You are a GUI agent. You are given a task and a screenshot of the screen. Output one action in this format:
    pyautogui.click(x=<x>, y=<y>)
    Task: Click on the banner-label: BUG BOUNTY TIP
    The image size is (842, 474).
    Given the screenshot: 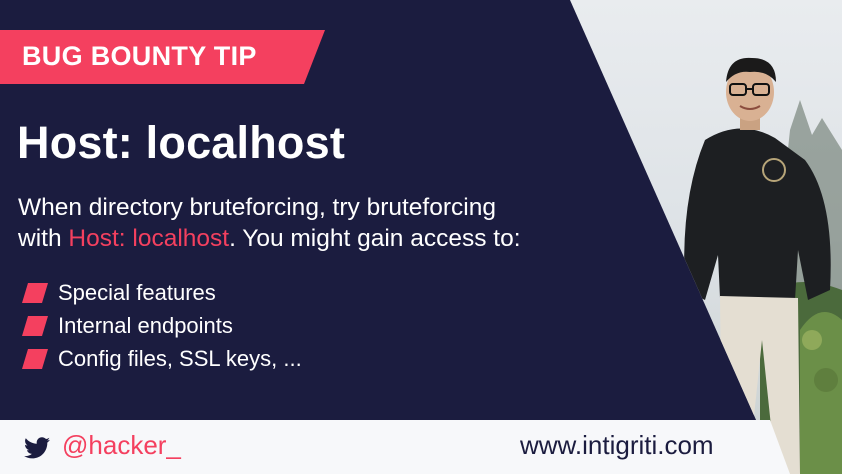 What is the action you would take?
    pyautogui.click(x=139, y=56)
    